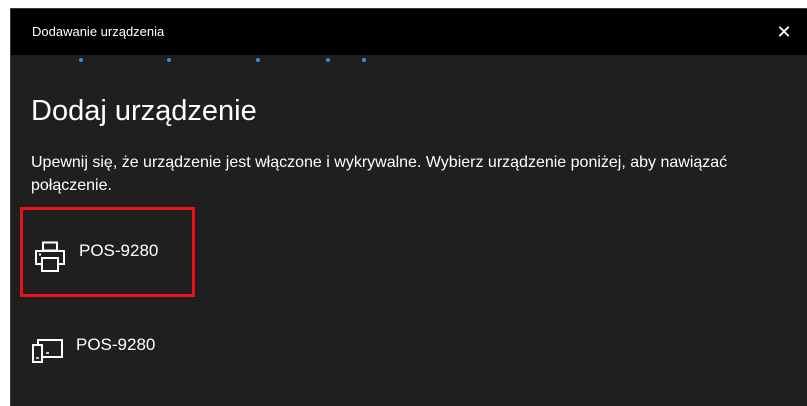 This screenshot has width=807, height=406. I want to click on progress-indicator, so click(409, 61).